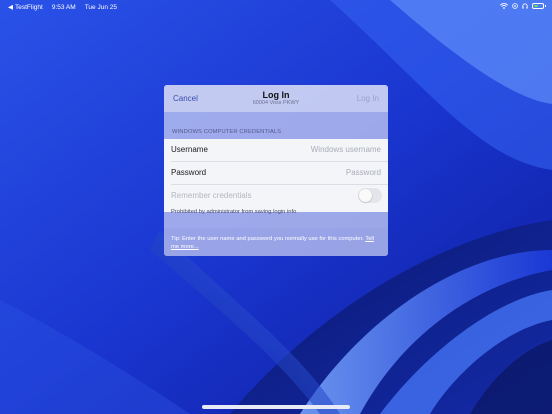 The height and width of the screenshot is (414, 552). What do you see at coordinates (363, 172) in the screenshot?
I see `password-field: Password` at bounding box center [363, 172].